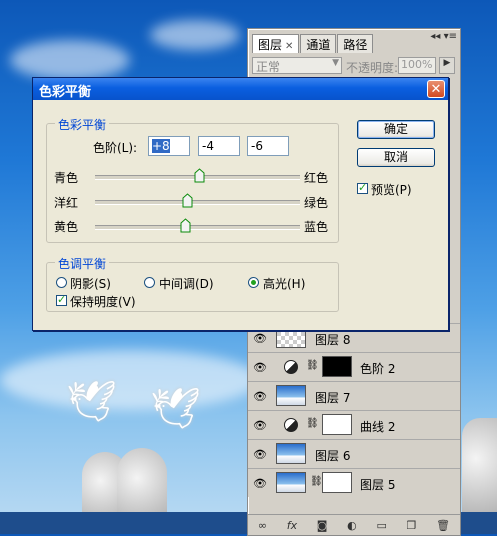 Image resolution: width=497 pixels, height=536 pixels. Describe the element at coordinates (318, 43) in the screenshot. I see `tab-channels: 通道` at that location.